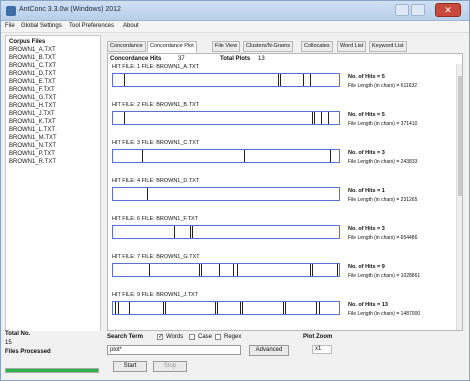 This screenshot has height=381, width=470. I want to click on plot-file-length: File Length (in chars) = 371410, so click(383, 124).